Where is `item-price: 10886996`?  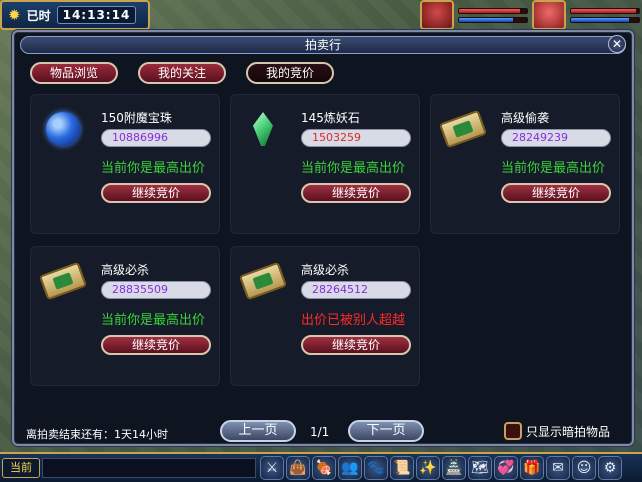
item-price: 10886996 is located at coordinates (156, 138).